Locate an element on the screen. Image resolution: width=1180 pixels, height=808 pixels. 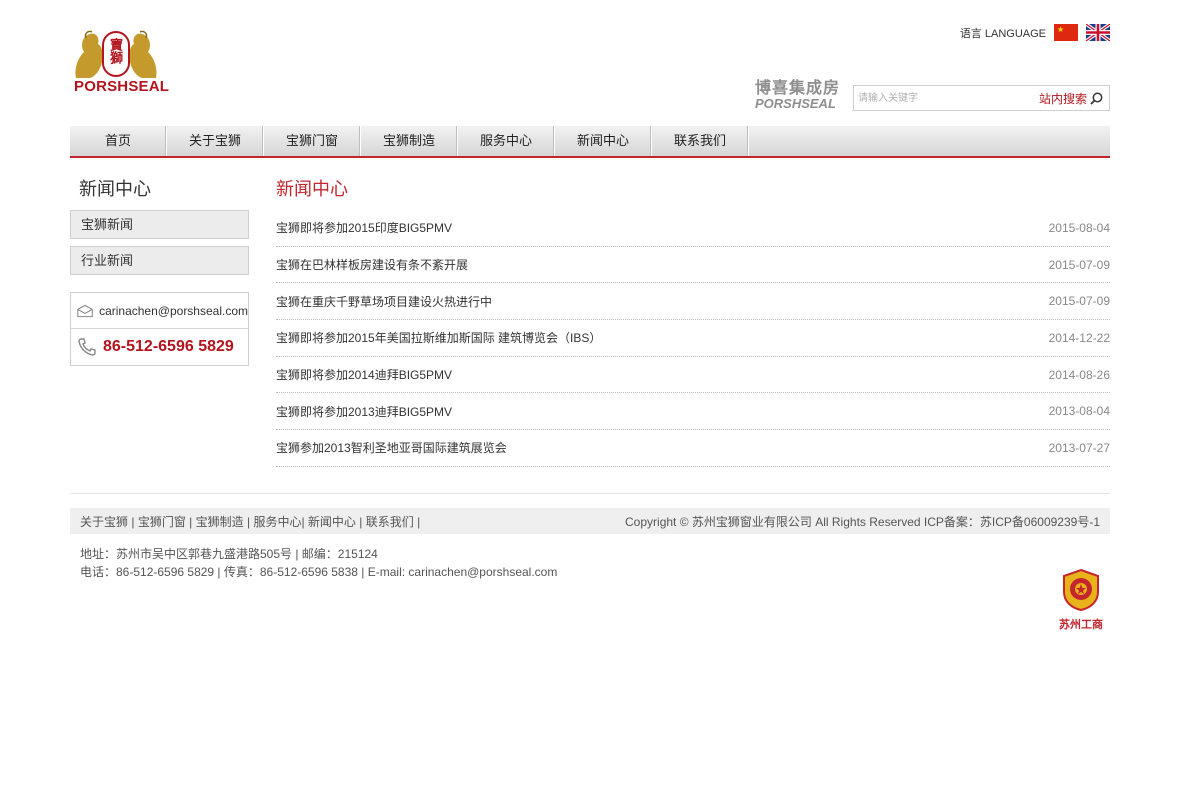
contact-email: carinachen@porshseal.com is located at coordinates (173, 311).